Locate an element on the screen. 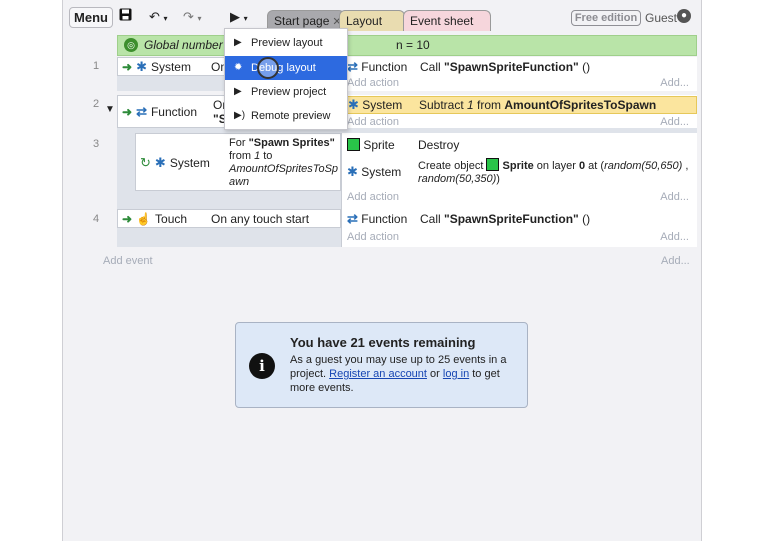  create-prefix: Create object is located at coordinates (452, 166).